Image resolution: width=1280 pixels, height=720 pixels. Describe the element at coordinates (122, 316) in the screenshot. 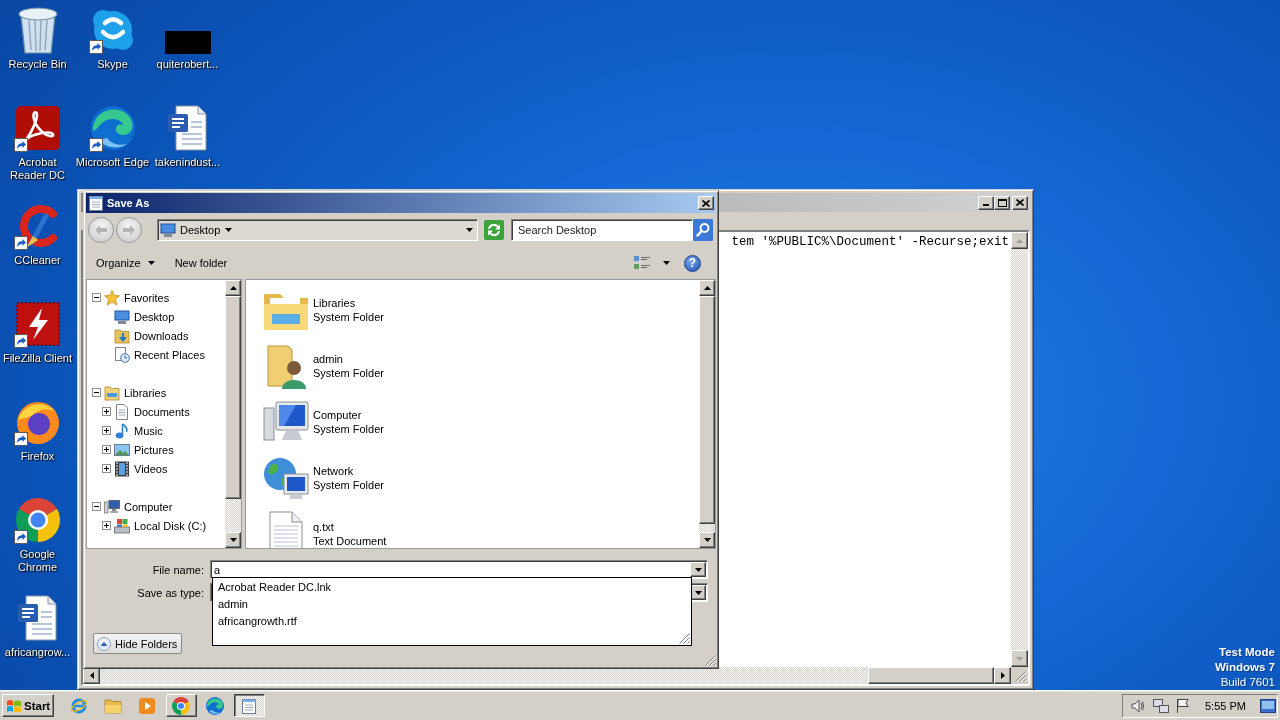

I see `monitor-icon` at that location.